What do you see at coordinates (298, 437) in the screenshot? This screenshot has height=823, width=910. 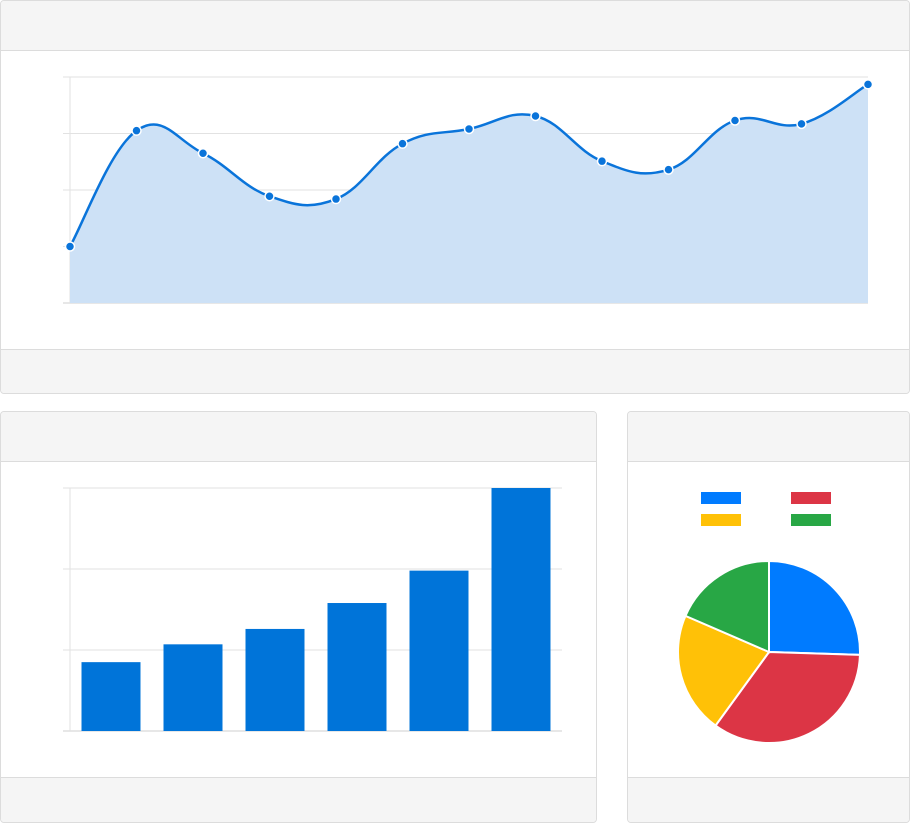 I see `bar-chart-card-header` at bounding box center [298, 437].